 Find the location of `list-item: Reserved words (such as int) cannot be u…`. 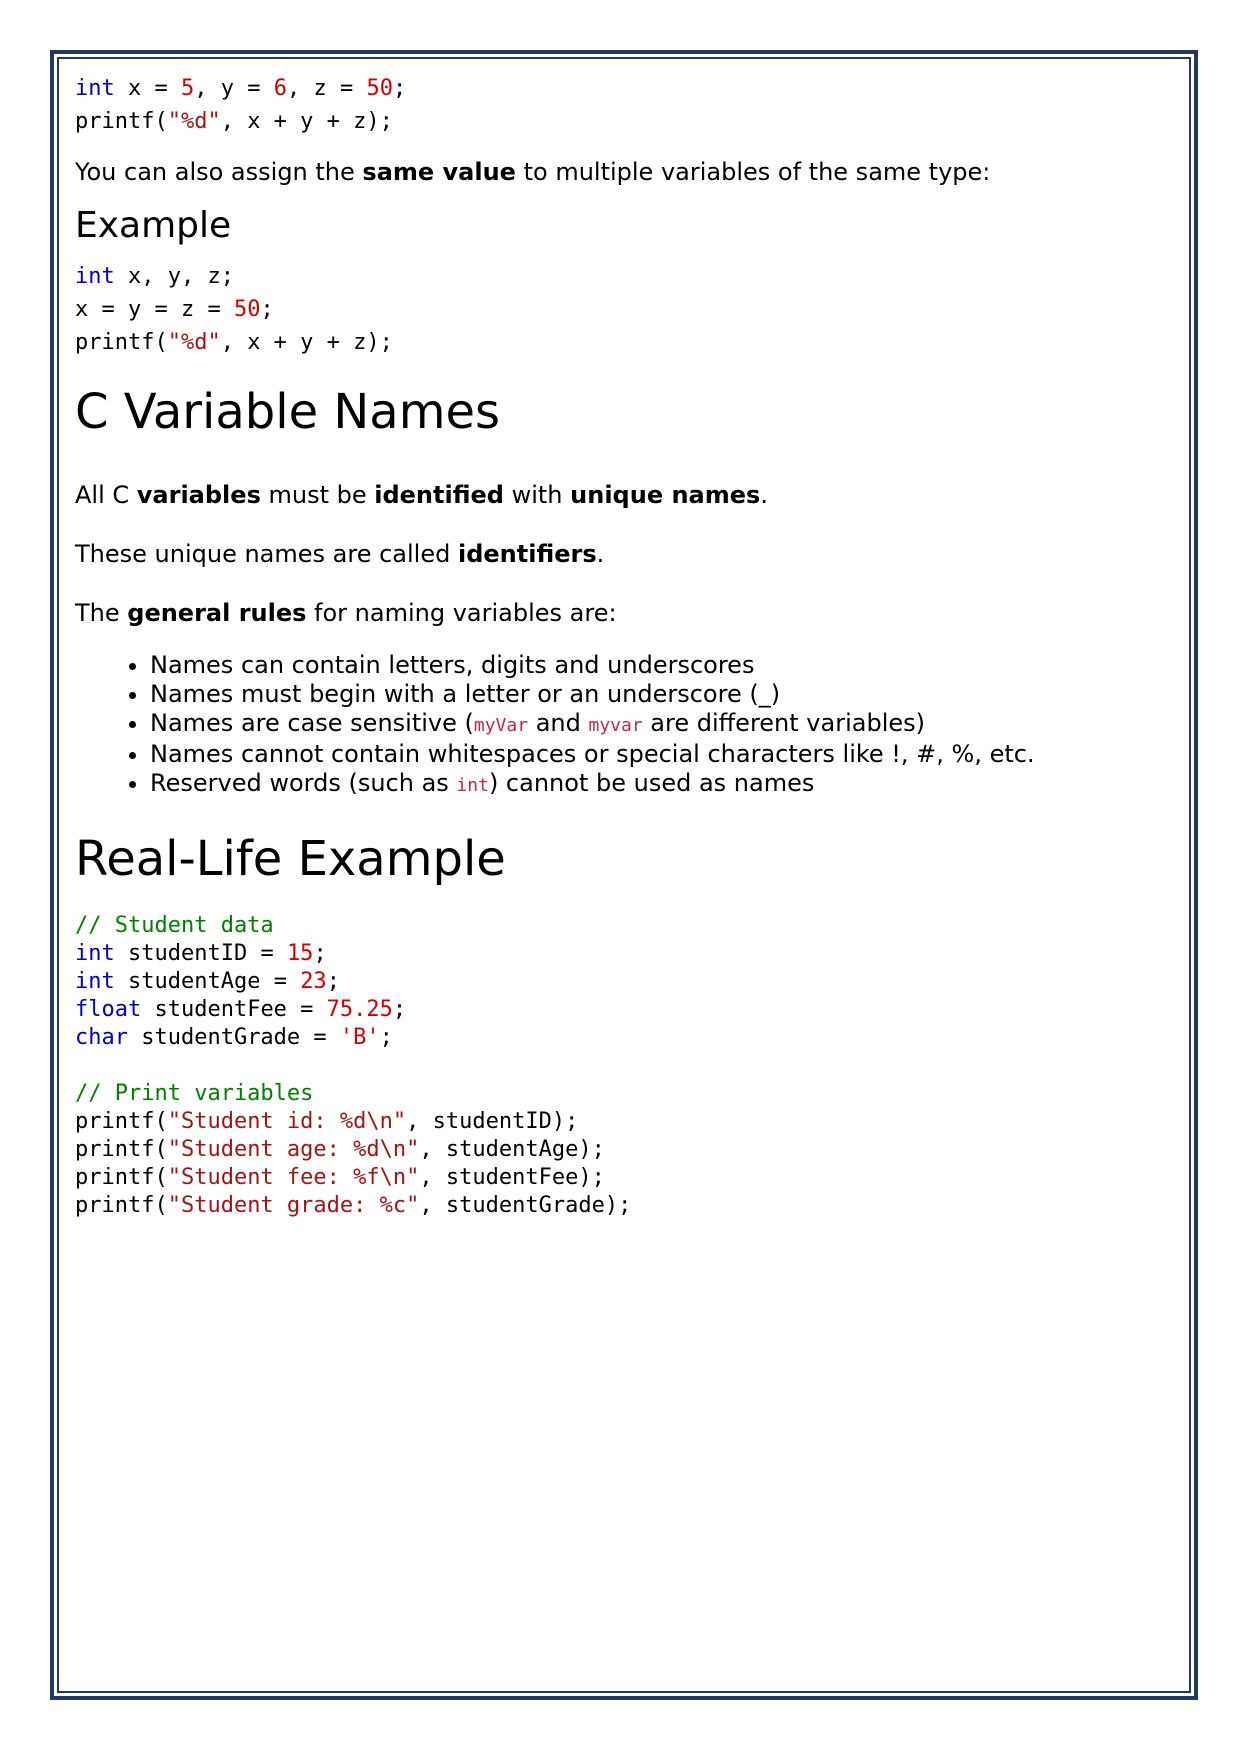

list-item: Reserved words (such as int) cannot be u… is located at coordinates (657, 784).